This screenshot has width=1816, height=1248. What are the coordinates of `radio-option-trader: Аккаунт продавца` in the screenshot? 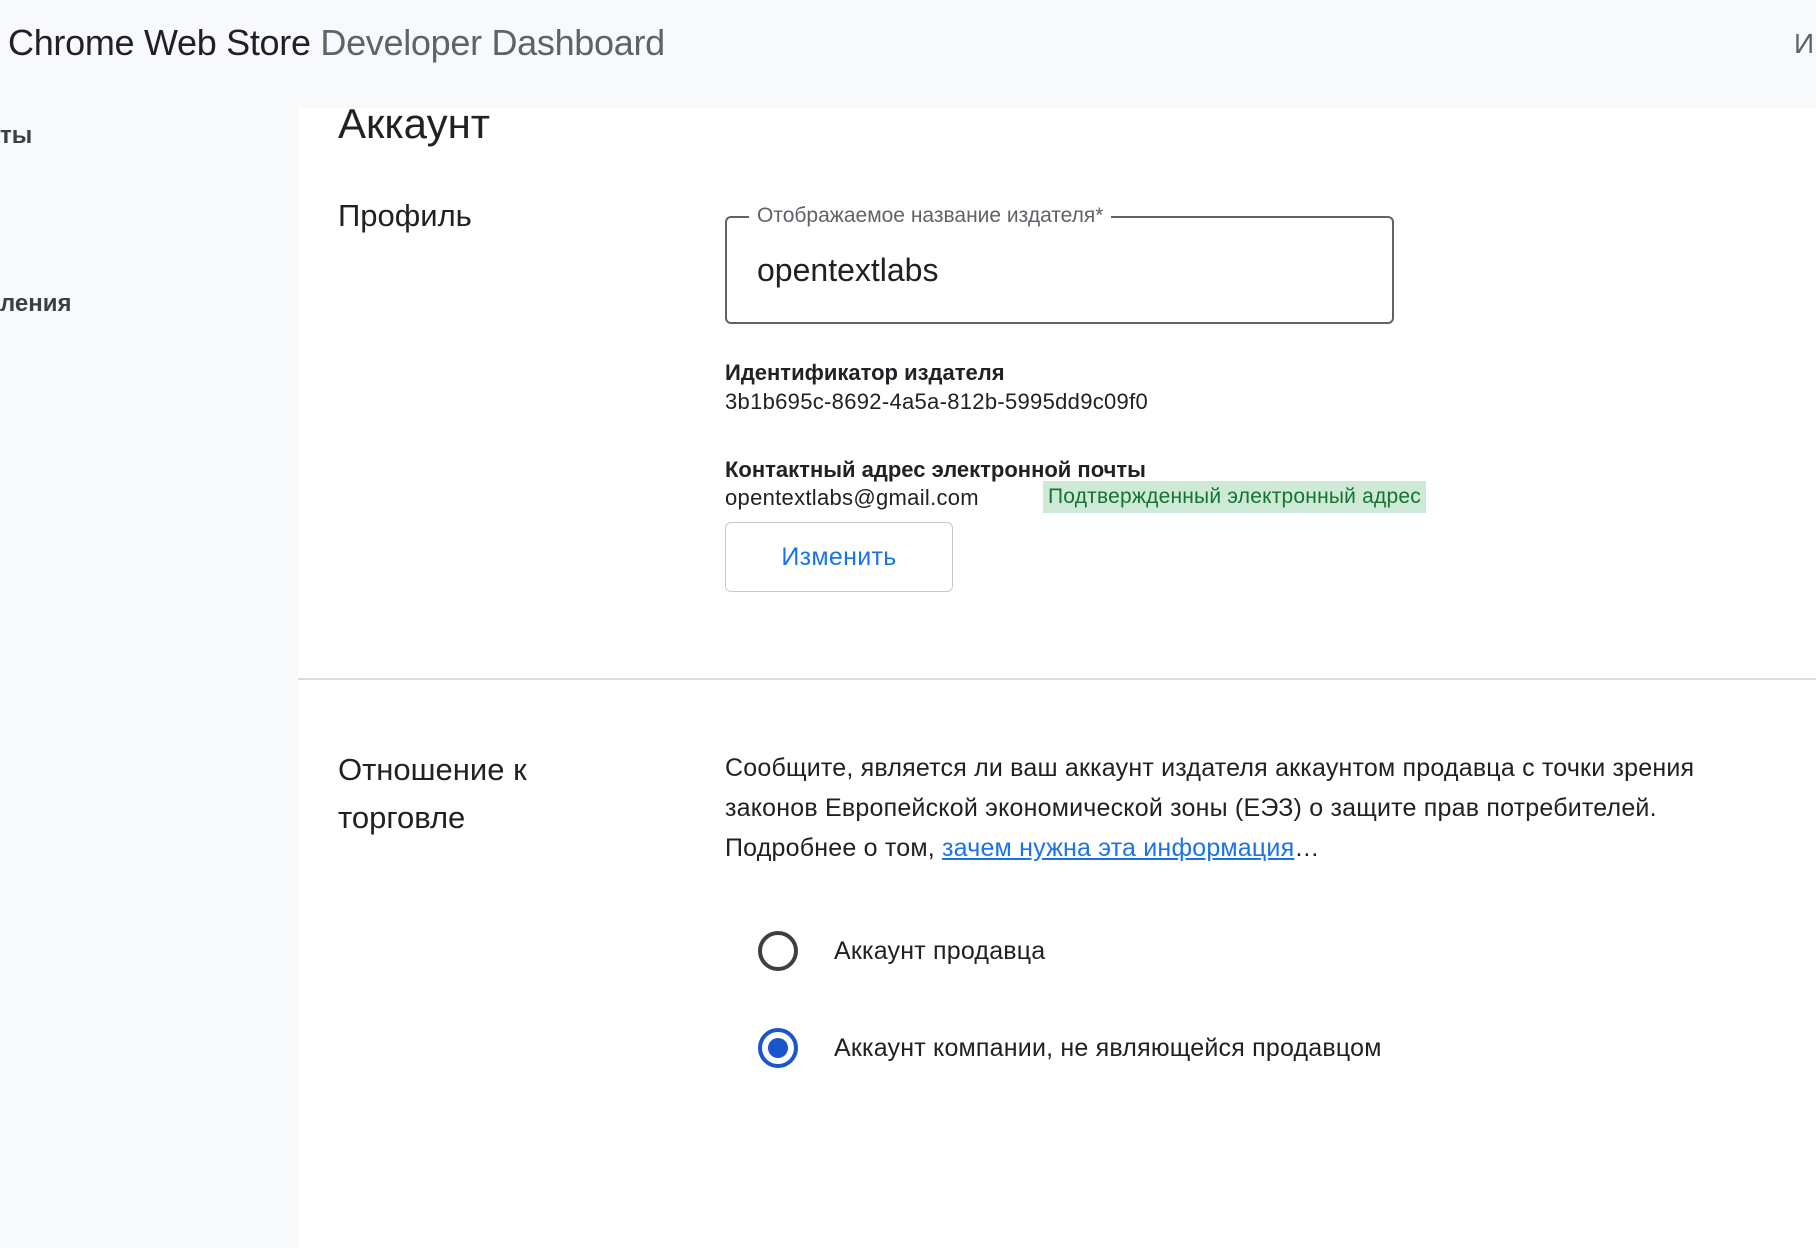 It's located at (901, 951).